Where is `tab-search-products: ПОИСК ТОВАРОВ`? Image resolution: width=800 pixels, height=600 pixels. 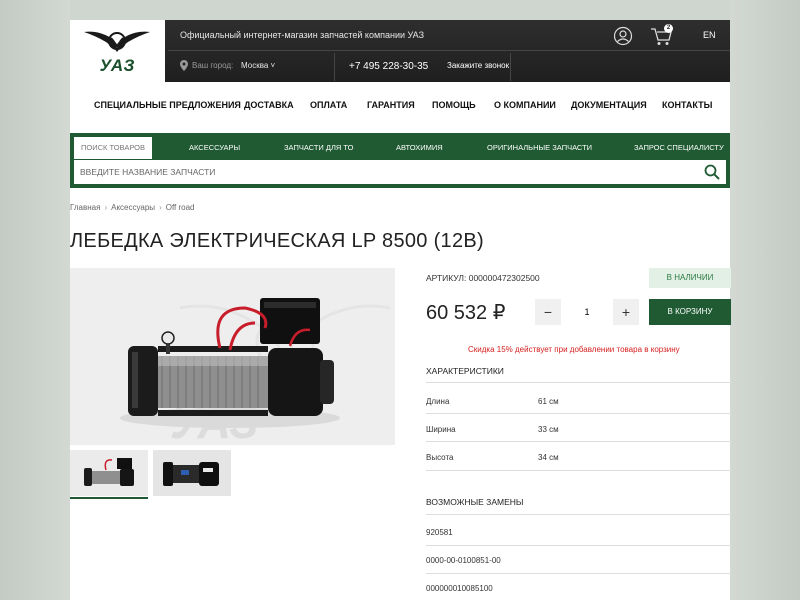 tab-search-products: ПОИСК ТОВАРОВ is located at coordinates (113, 148).